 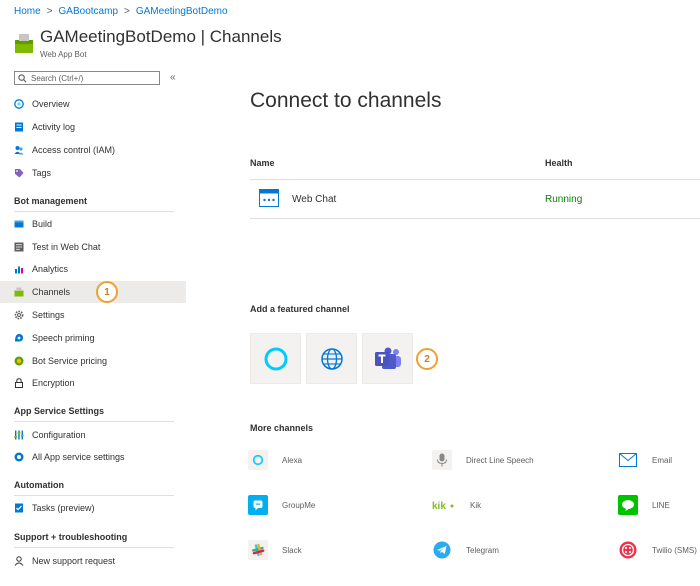 What do you see at coordinates (442, 550) in the screenshot?
I see `telegram-icon` at bounding box center [442, 550].